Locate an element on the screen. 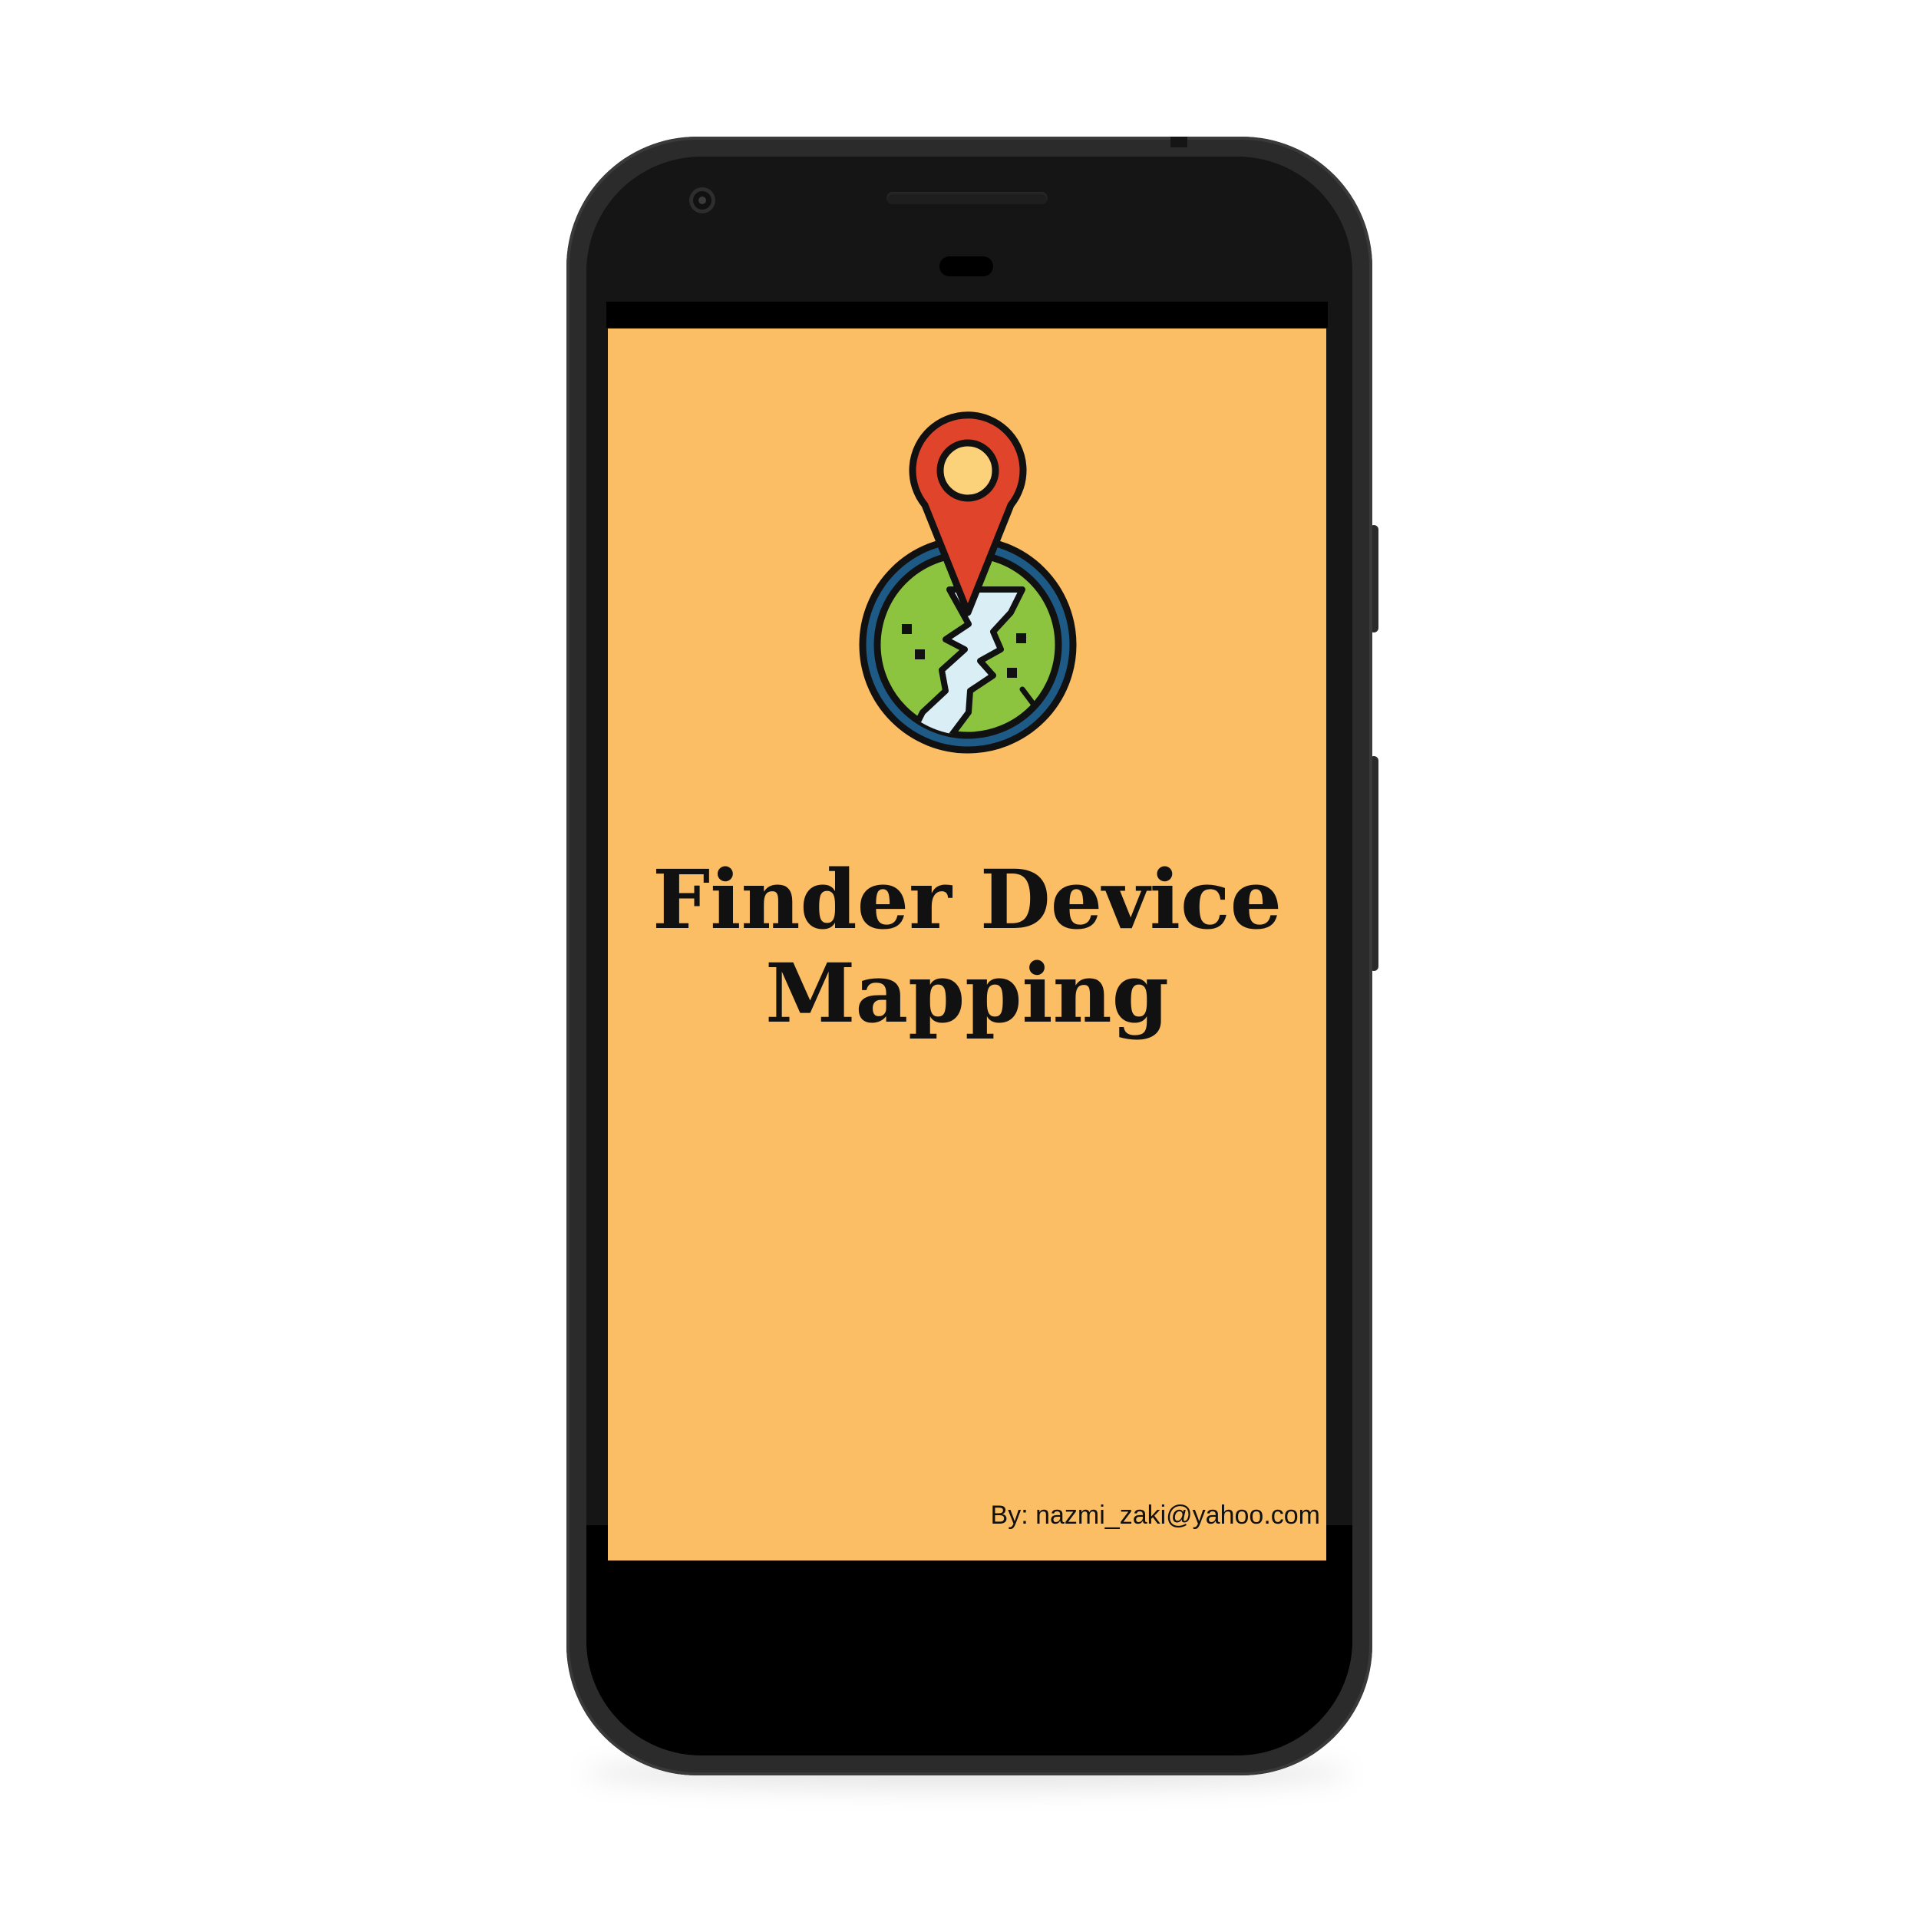  phone-top-seam is located at coordinates (1179, 142).